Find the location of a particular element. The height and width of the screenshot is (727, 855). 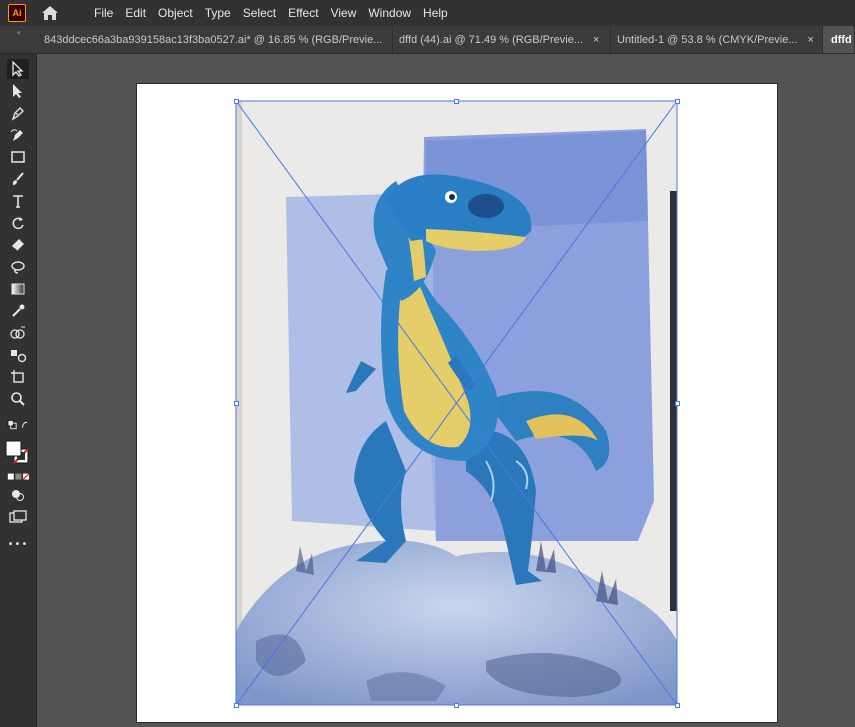

menu-object: Object is located at coordinates (175, 13).